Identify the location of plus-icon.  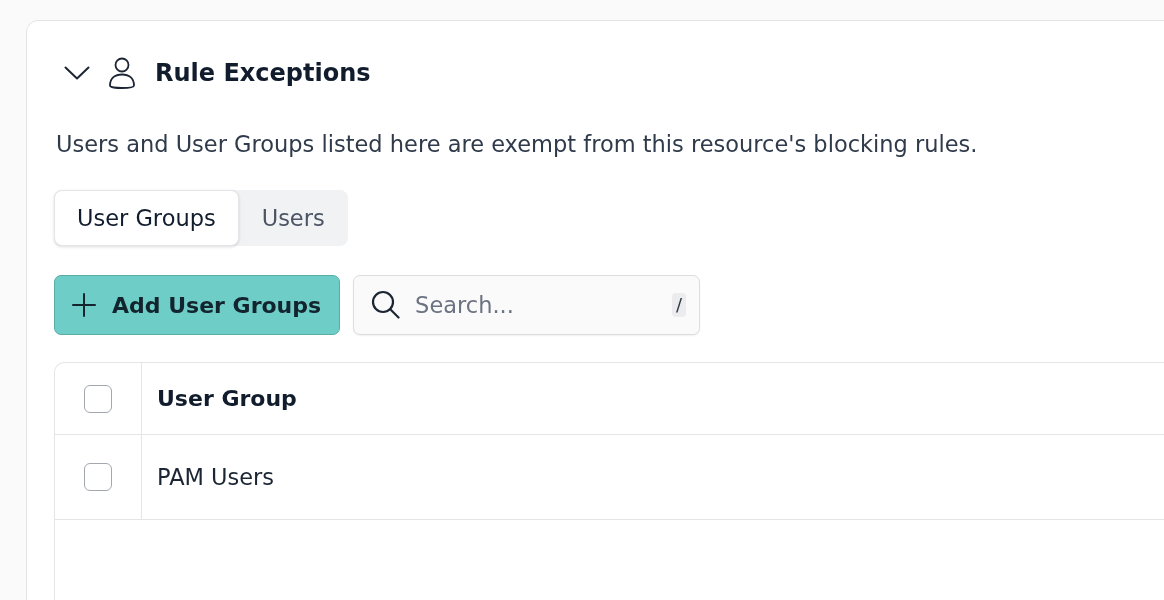
(84, 305).